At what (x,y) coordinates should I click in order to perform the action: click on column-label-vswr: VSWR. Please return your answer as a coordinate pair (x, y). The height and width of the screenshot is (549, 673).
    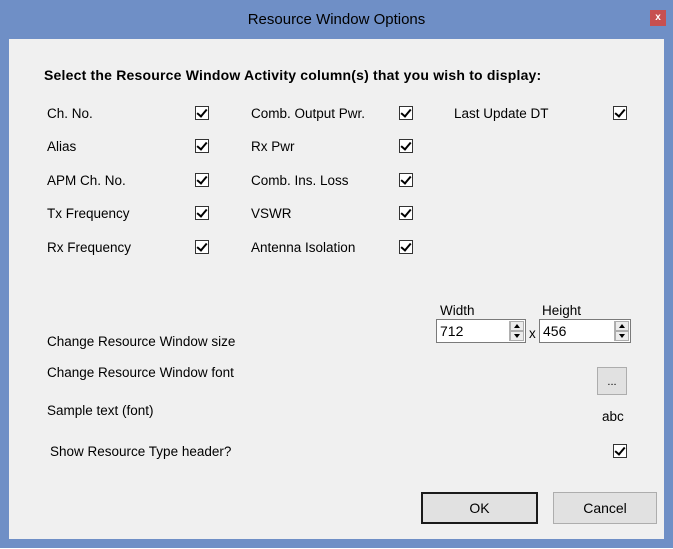
    Looking at the image, I should click on (271, 213).